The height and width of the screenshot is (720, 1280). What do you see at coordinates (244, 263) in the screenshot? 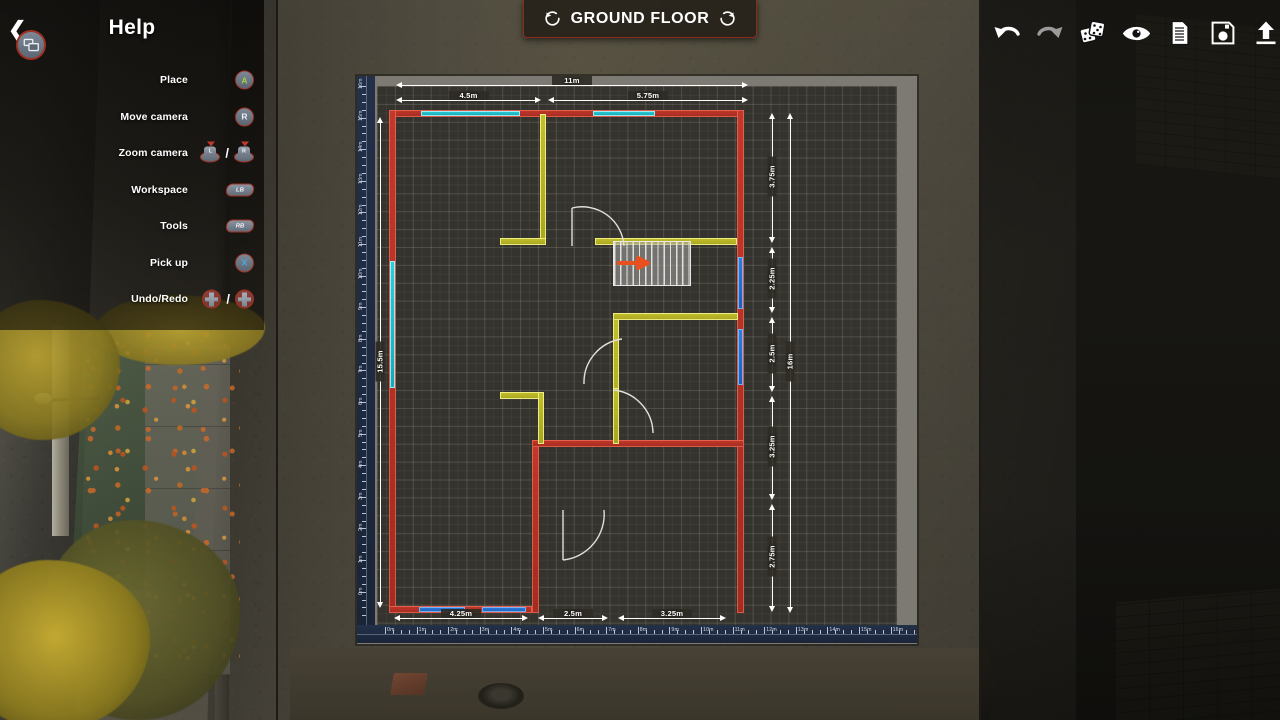
I see `gamepad-button-x-icon: X` at bounding box center [244, 263].